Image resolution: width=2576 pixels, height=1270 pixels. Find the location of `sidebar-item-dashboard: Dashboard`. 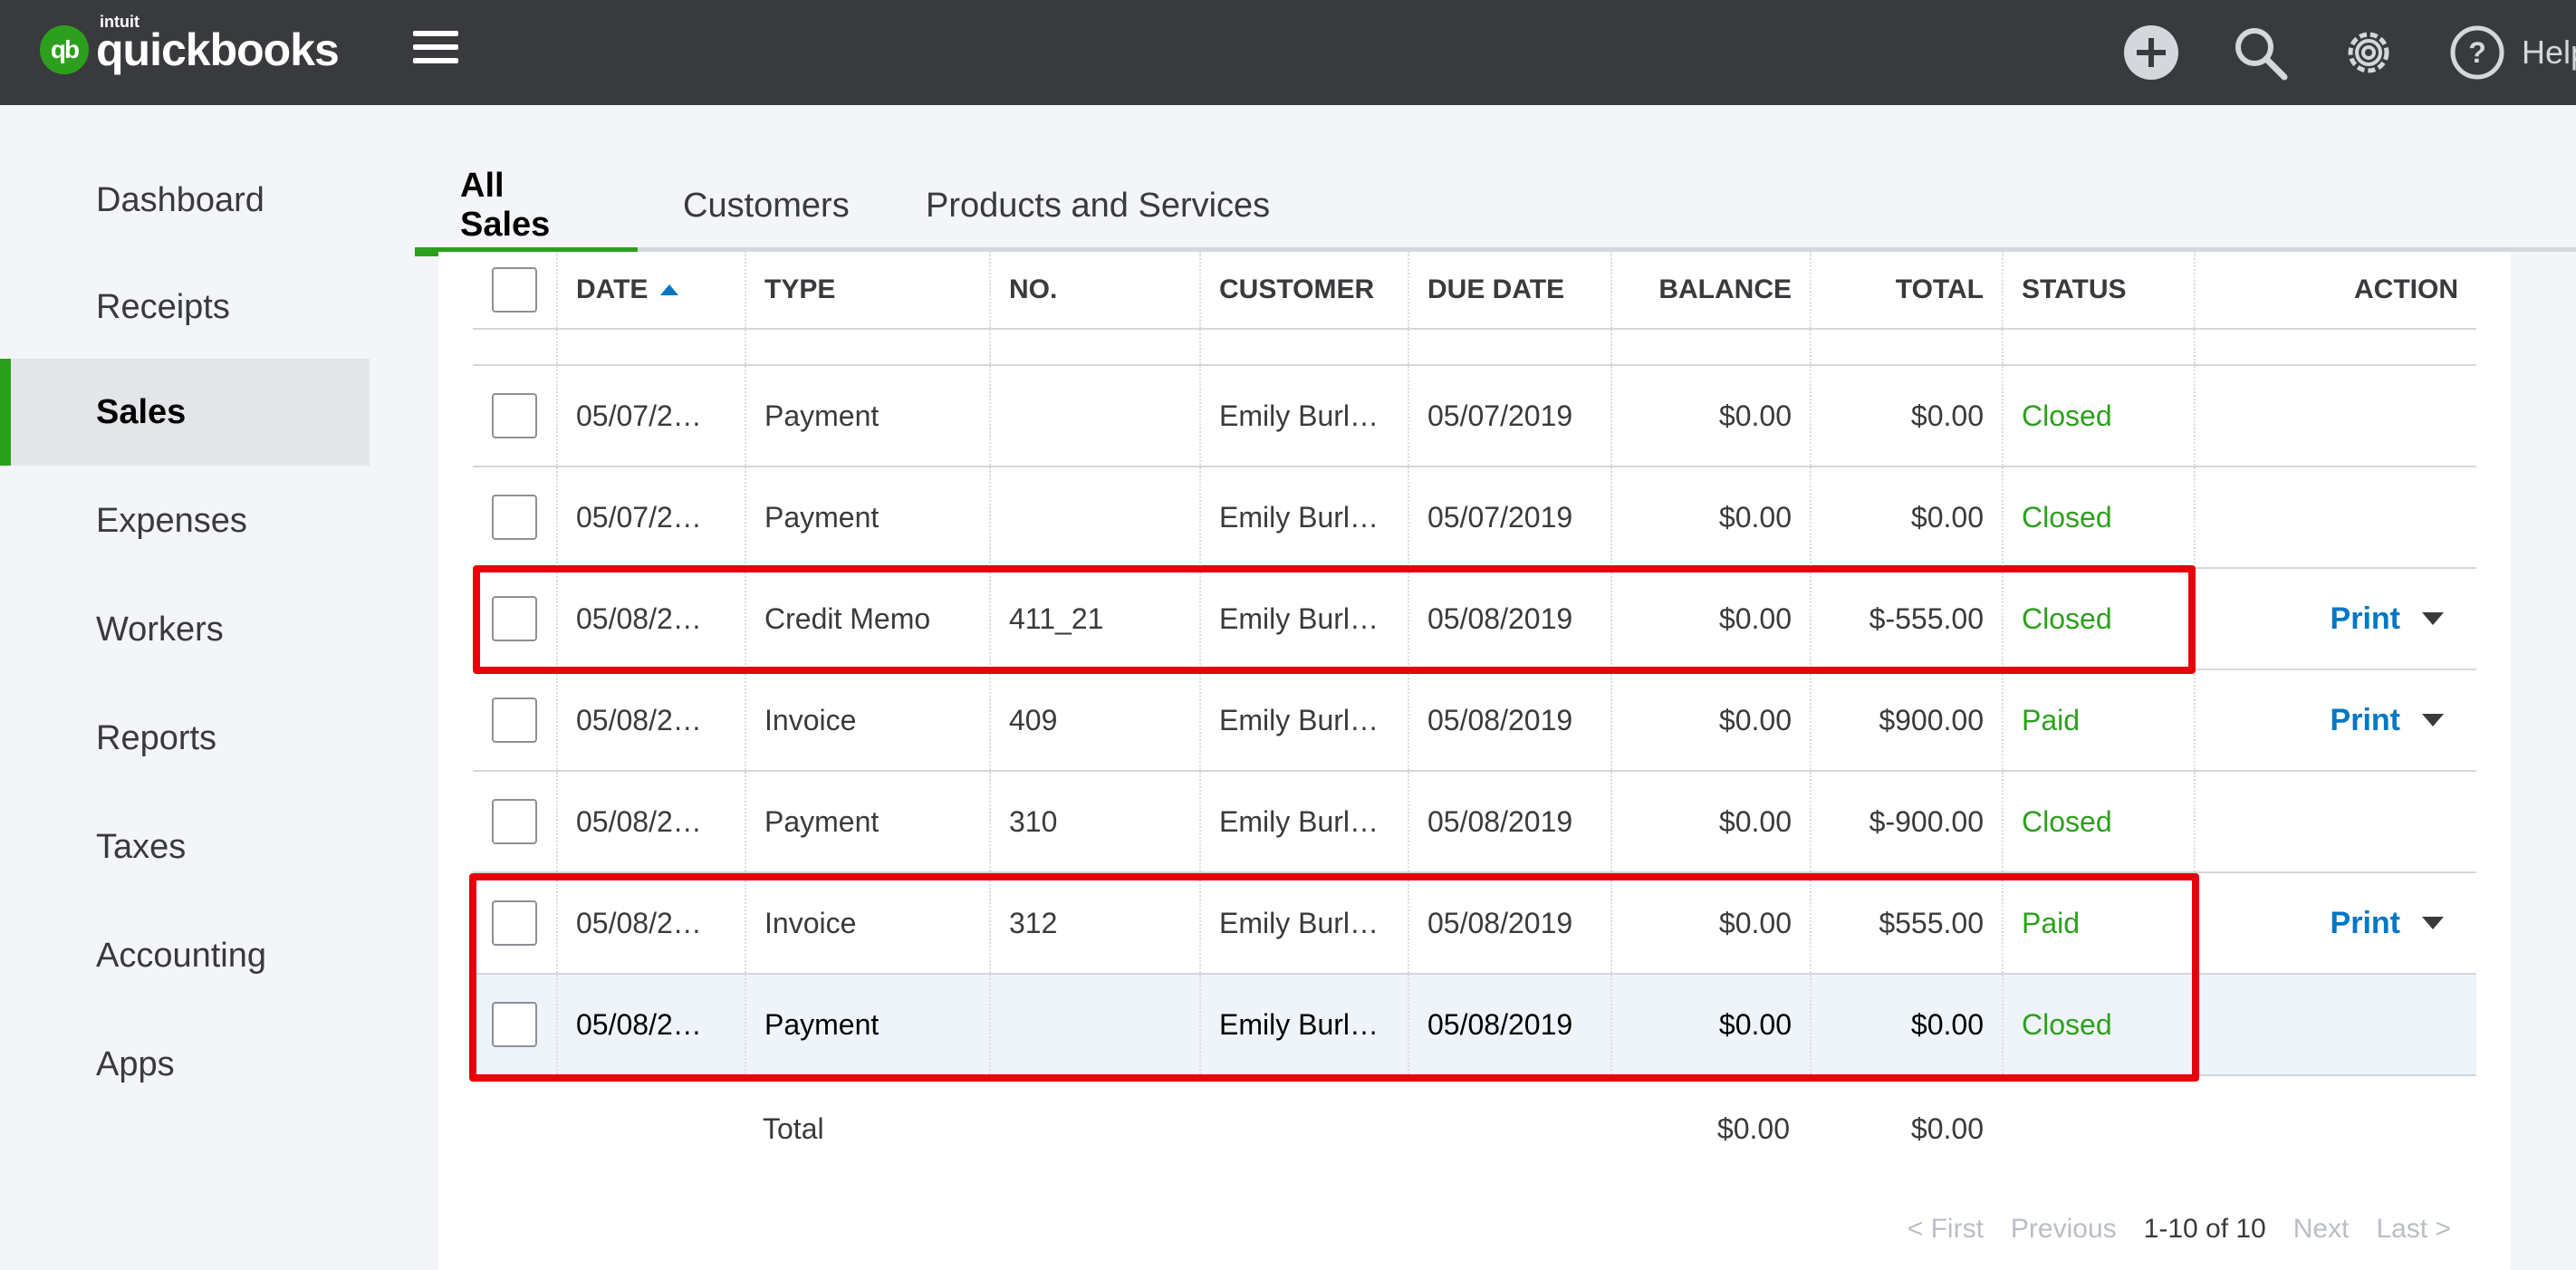

sidebar-item-dashboard: Dashboard is located at coordinates (185, 200).